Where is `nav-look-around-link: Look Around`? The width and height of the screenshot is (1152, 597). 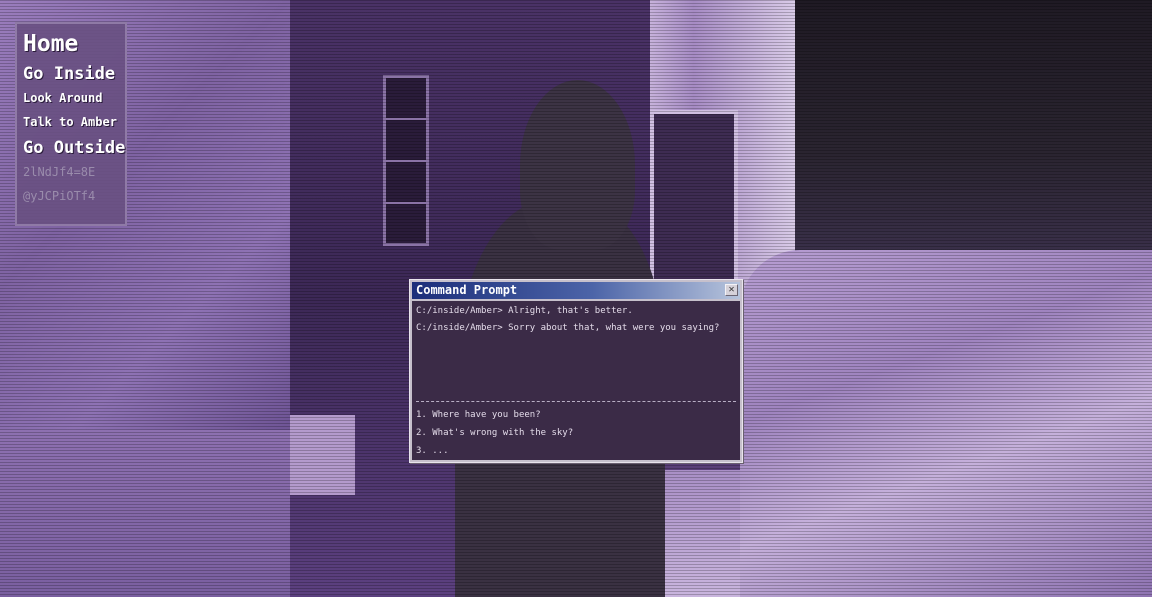
nav-look-around-link: Look Around is located at coordinates (74, 98).